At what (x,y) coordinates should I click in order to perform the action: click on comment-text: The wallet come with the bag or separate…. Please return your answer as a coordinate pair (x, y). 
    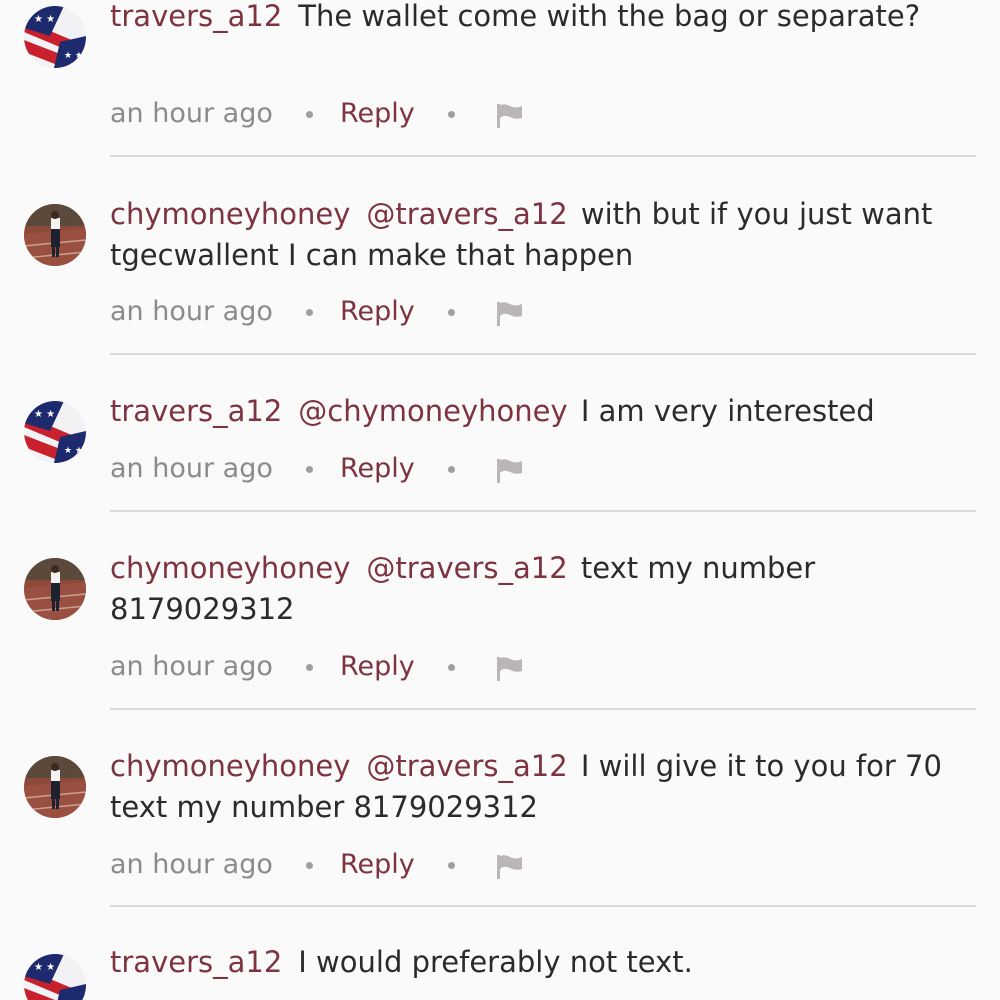
    Looking at the image, I should click on (609, 16).